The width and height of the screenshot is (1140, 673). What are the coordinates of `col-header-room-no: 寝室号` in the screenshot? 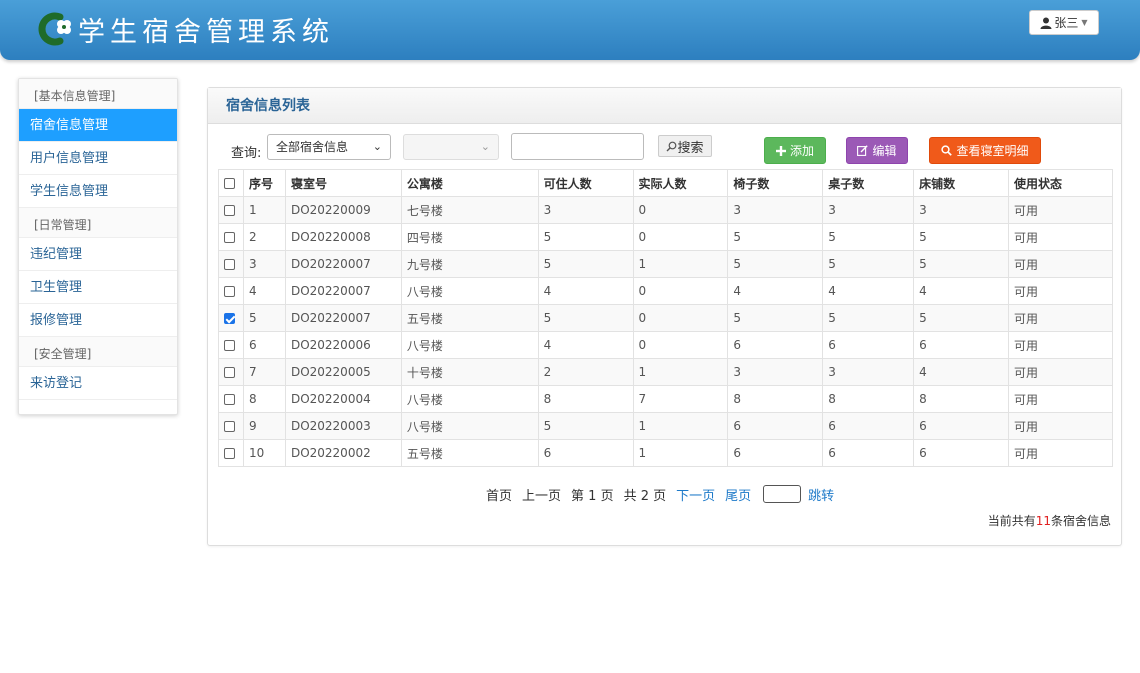 It's located at (343, 183).